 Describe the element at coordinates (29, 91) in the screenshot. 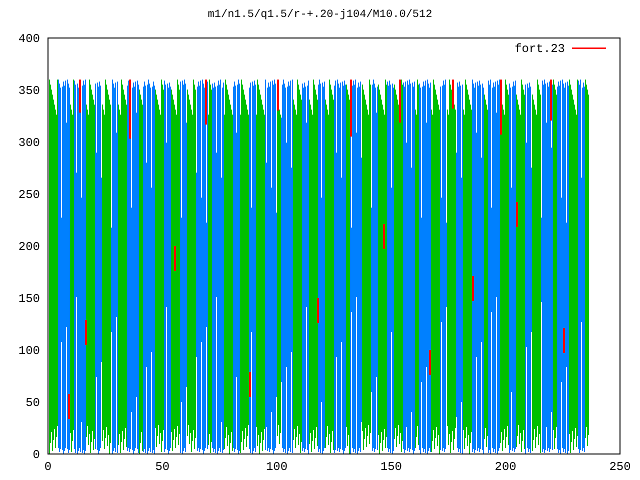

I see `y-tick-label: 350` at that location.